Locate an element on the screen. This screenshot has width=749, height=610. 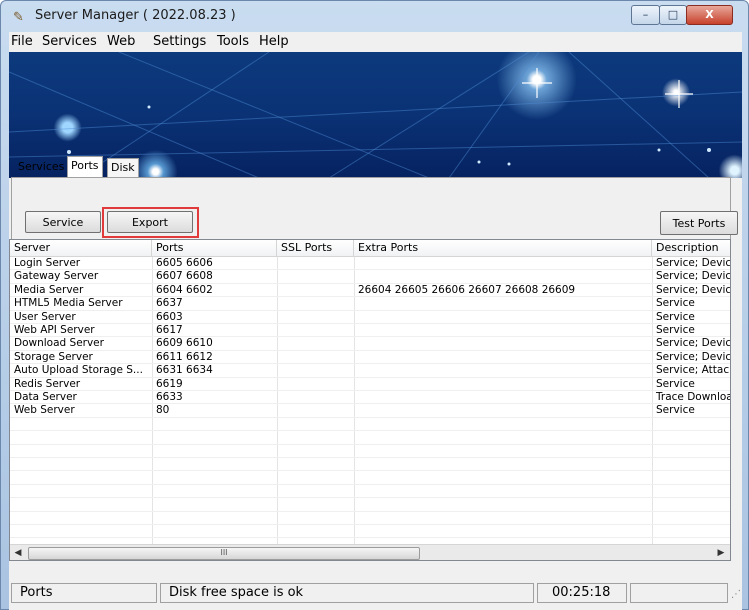
table-row: HTML5 Media Server 6637 Service is located at coordinates (370, 303).